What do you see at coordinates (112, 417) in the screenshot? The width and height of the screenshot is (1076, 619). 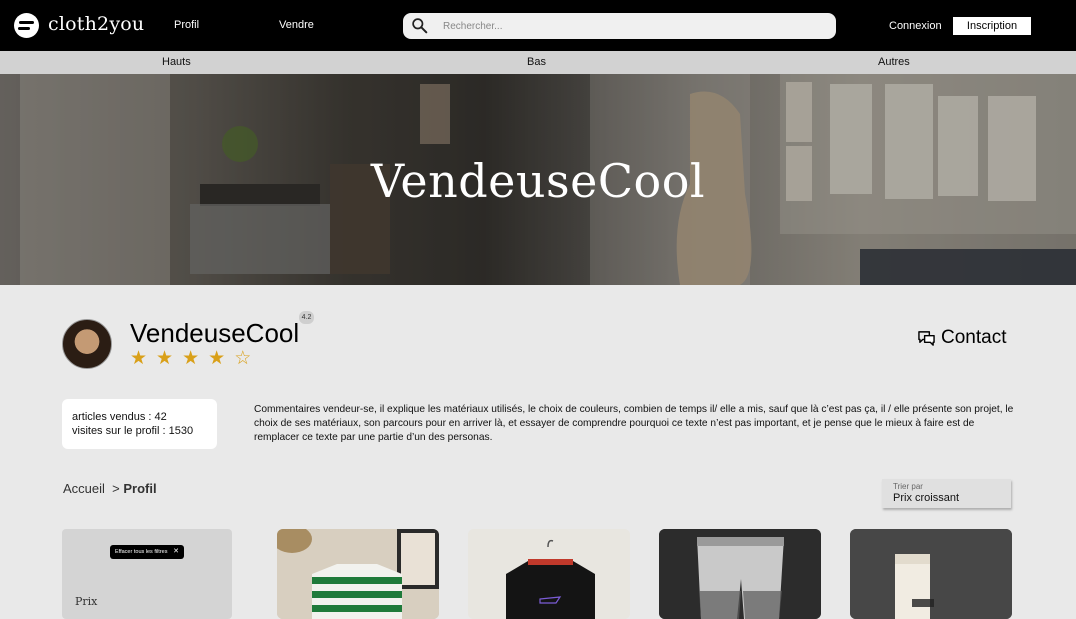 I see `stat-sold-label: articles vendus :` at bounding box center [112, 417].